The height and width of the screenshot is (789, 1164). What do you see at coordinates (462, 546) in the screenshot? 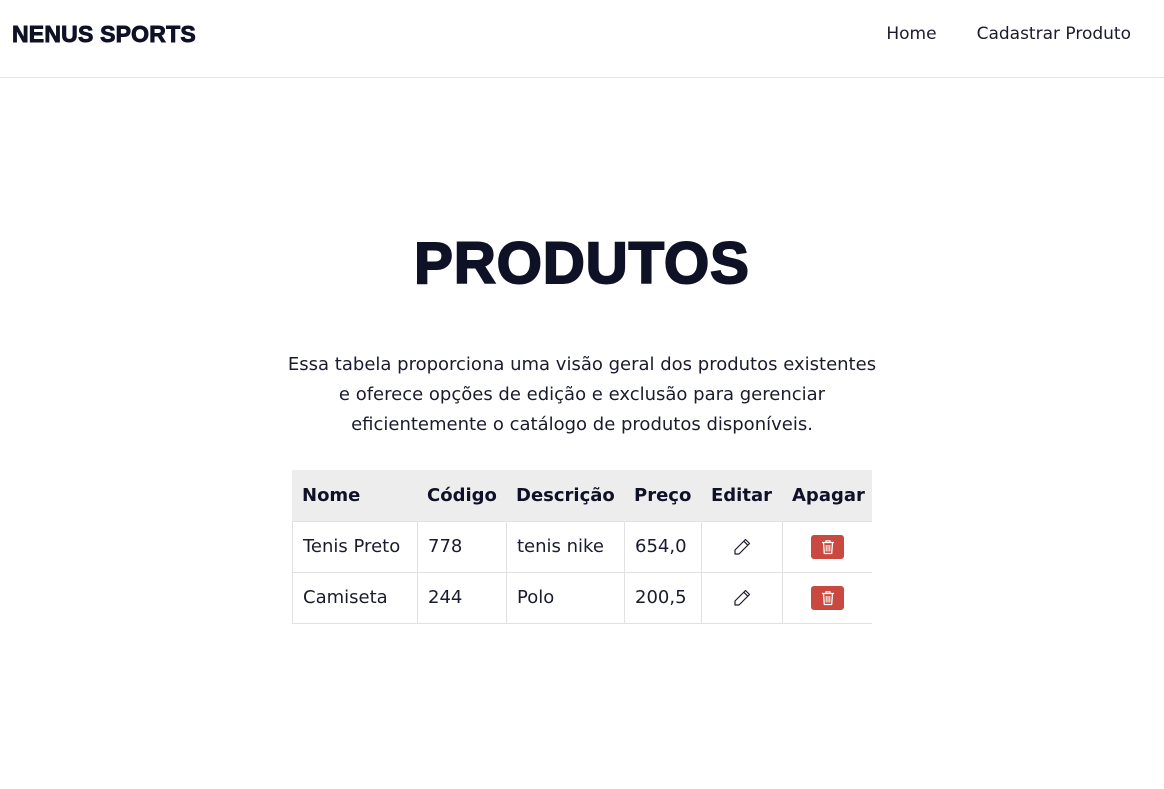
I see `cell-codigo: 778` at bounding box center [462, 546].